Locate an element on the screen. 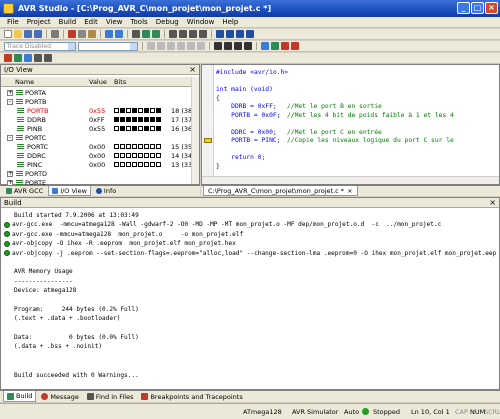  comment-icon is located at coordinates (193, 34).